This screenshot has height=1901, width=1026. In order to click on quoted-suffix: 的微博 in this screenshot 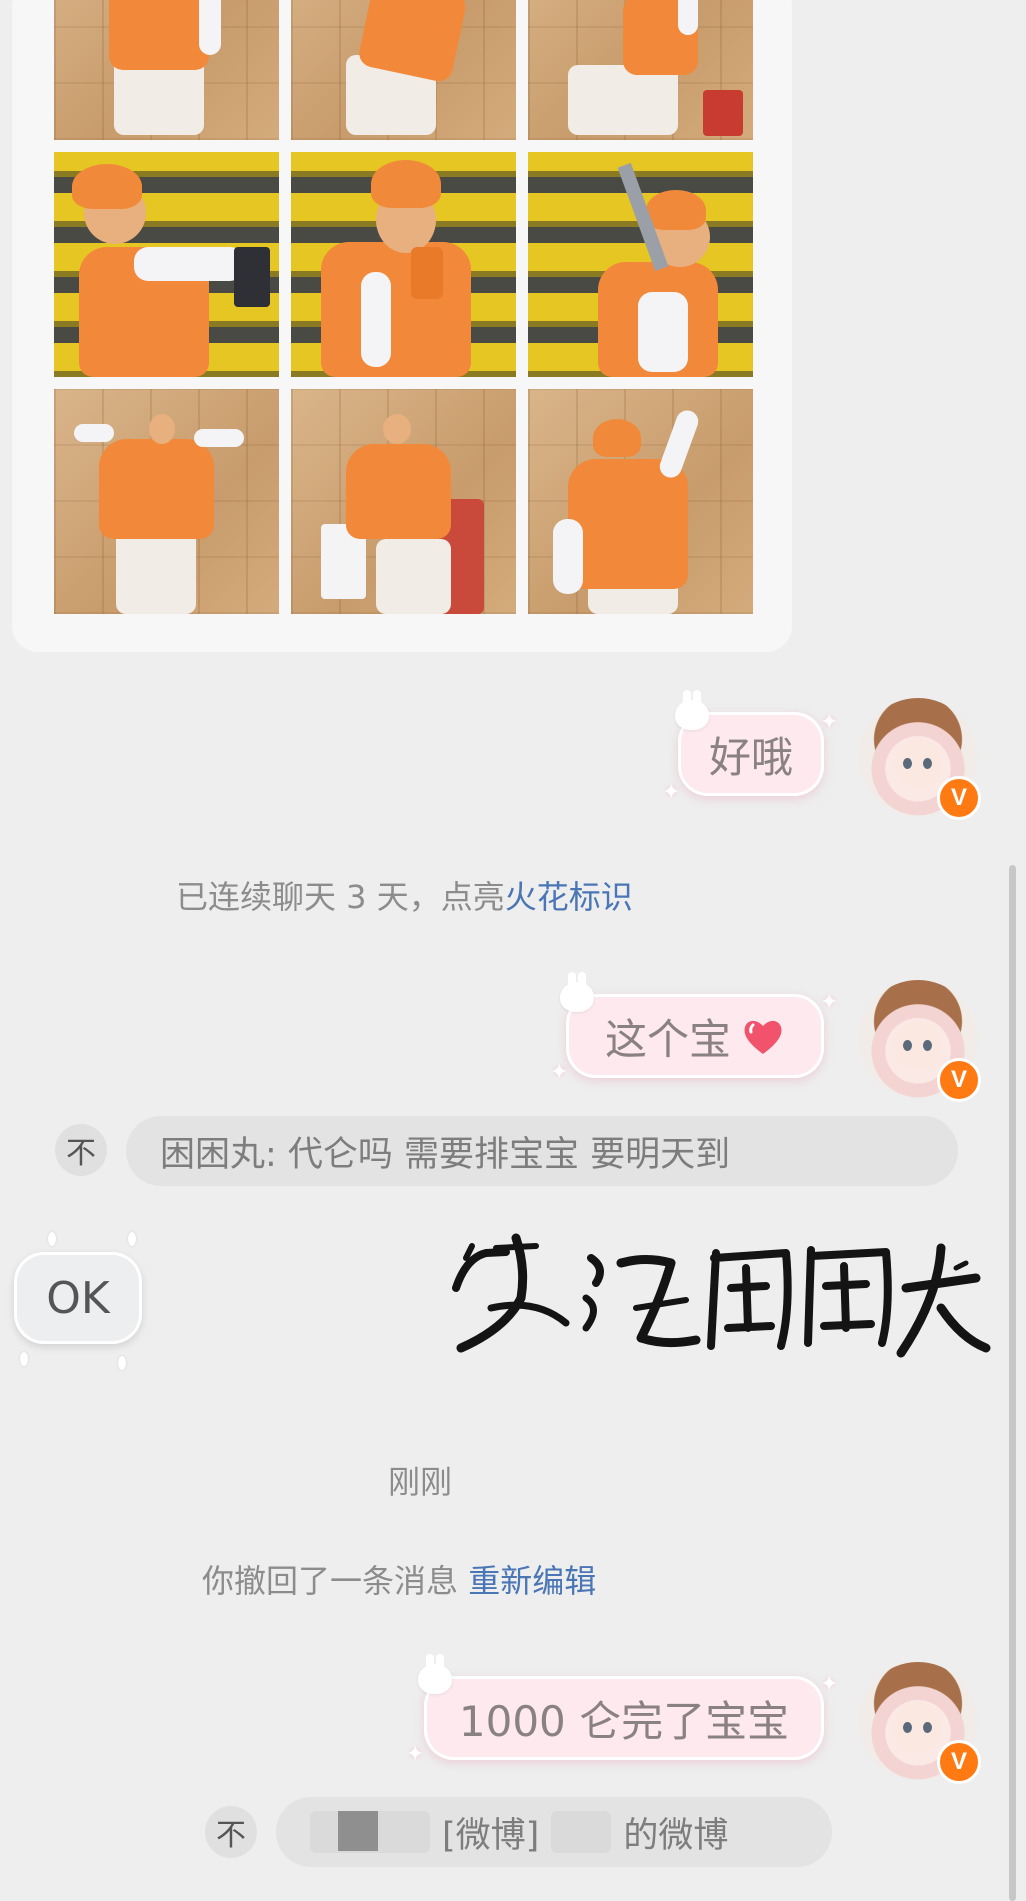, I will do `click(676, 1835)`.